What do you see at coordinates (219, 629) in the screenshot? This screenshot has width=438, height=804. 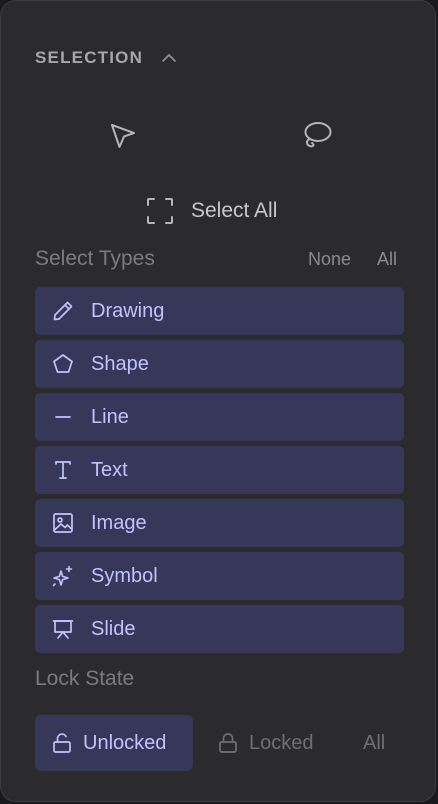 I see `type-item-slide: Slide` at bounding box center [219, 629].